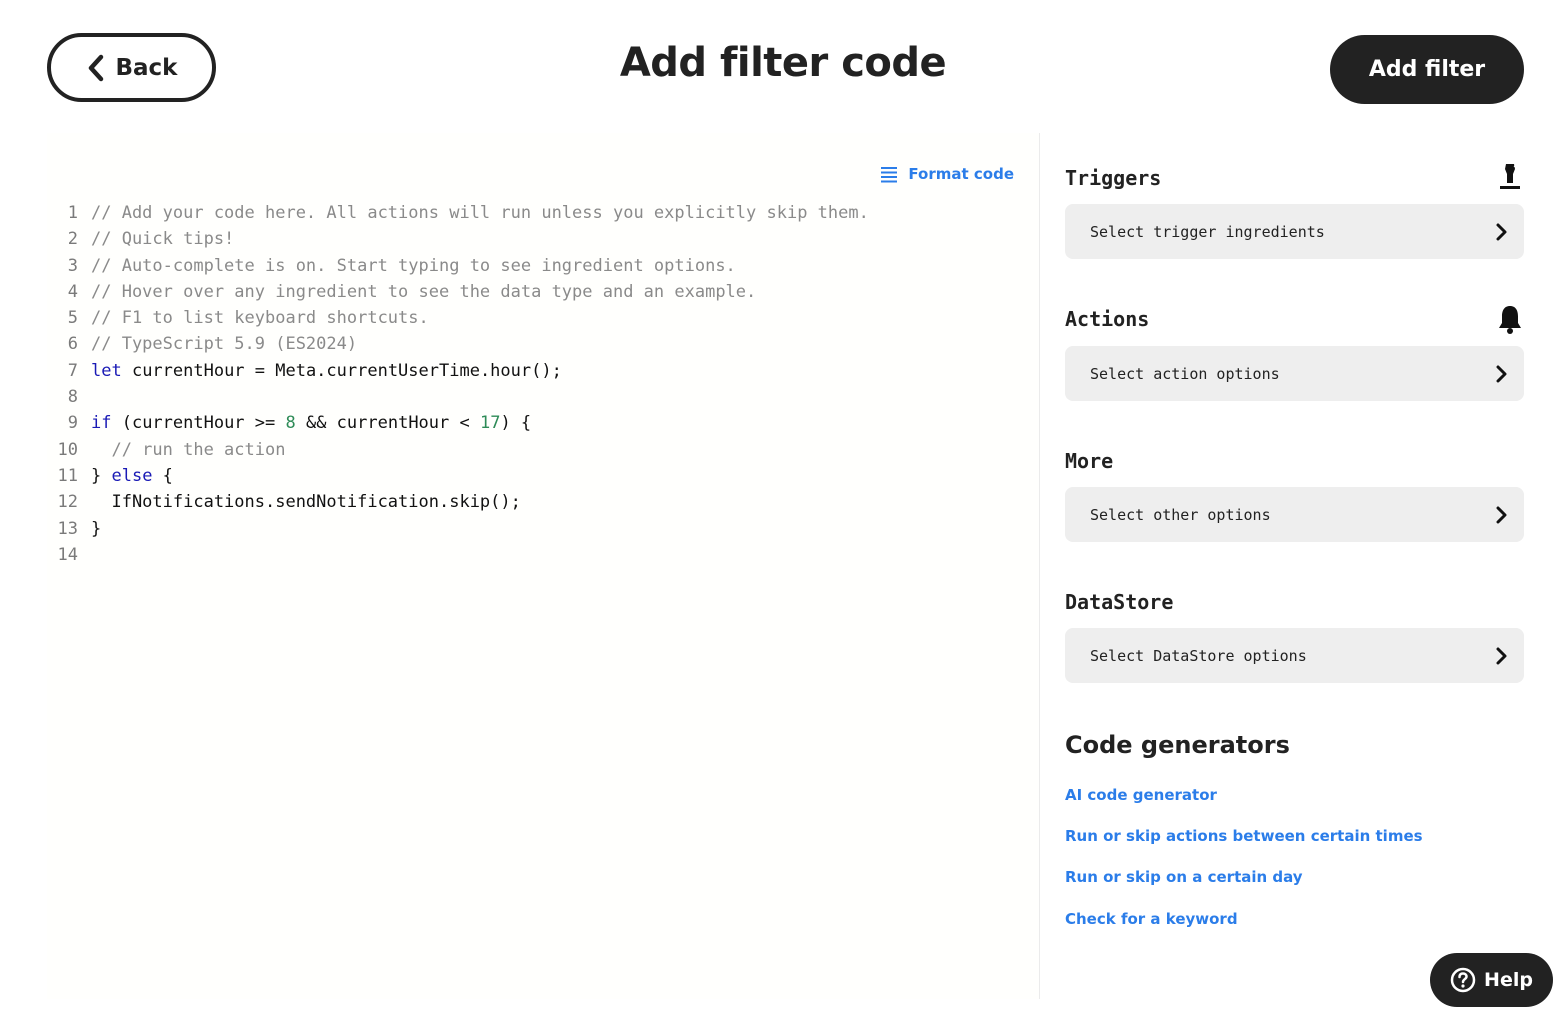 The image size is (1566, 1019). Describe the element at coordinates (106, 370) in the screenshot. I see `code-token: let` at that location.